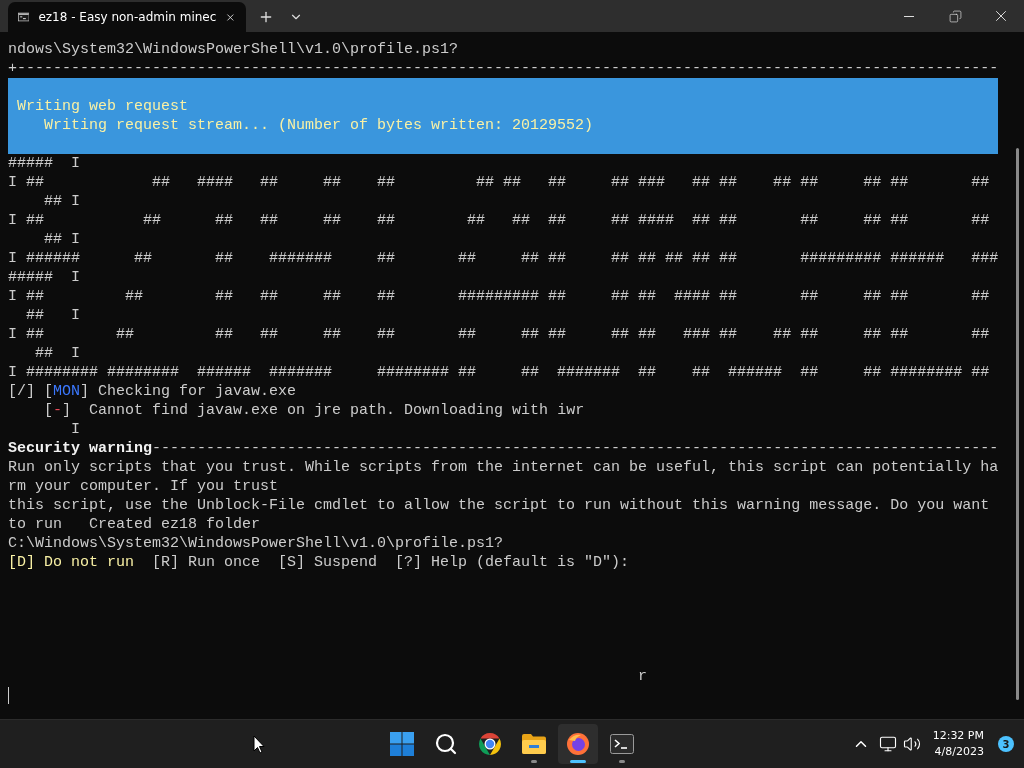  I want to click on notification-badge: 3, so click(1006, 744).